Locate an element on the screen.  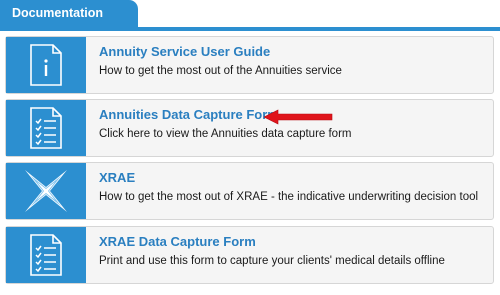
documentation-tab: Documentation is located at coordinates (69, 13).